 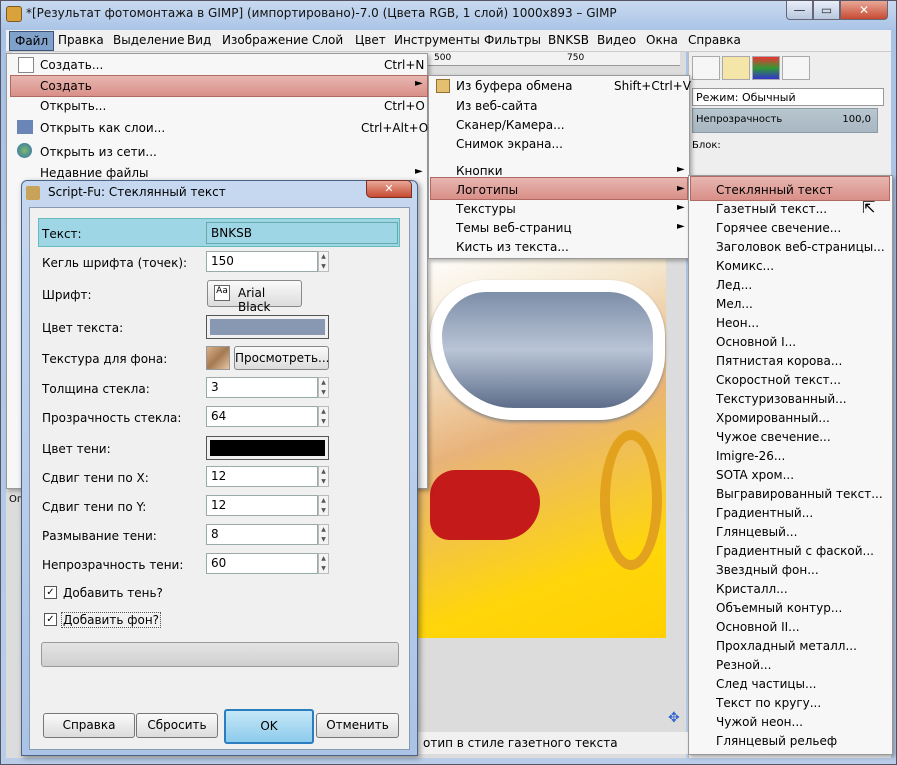 What do you see at coordinates (674, 718) in the screenshot?
I see `navigate-icon: ✥` at bounding box center [674, 718].